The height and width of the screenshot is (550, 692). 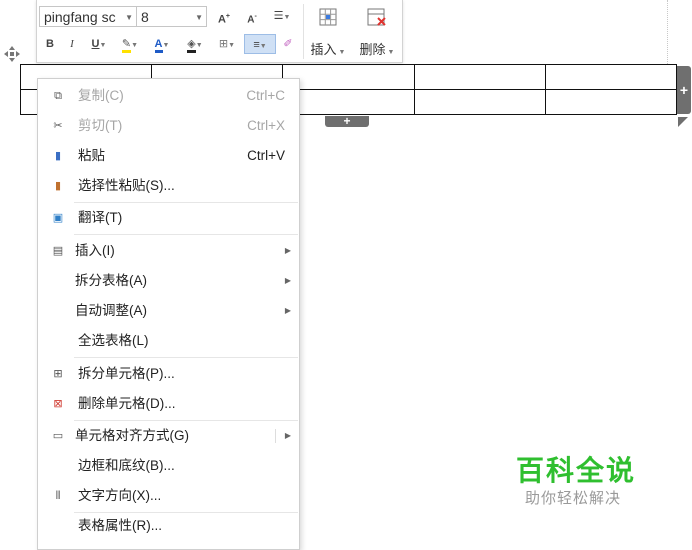 I want to click on font-size-value: 8, so click(x=145, y=17).